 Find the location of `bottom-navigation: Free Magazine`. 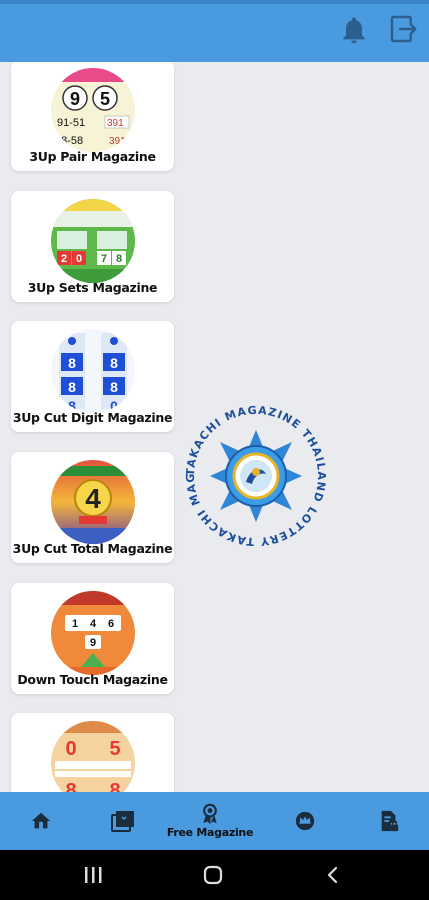

bottom-navigation: Free Magazine is located at coordinates (214, 821).